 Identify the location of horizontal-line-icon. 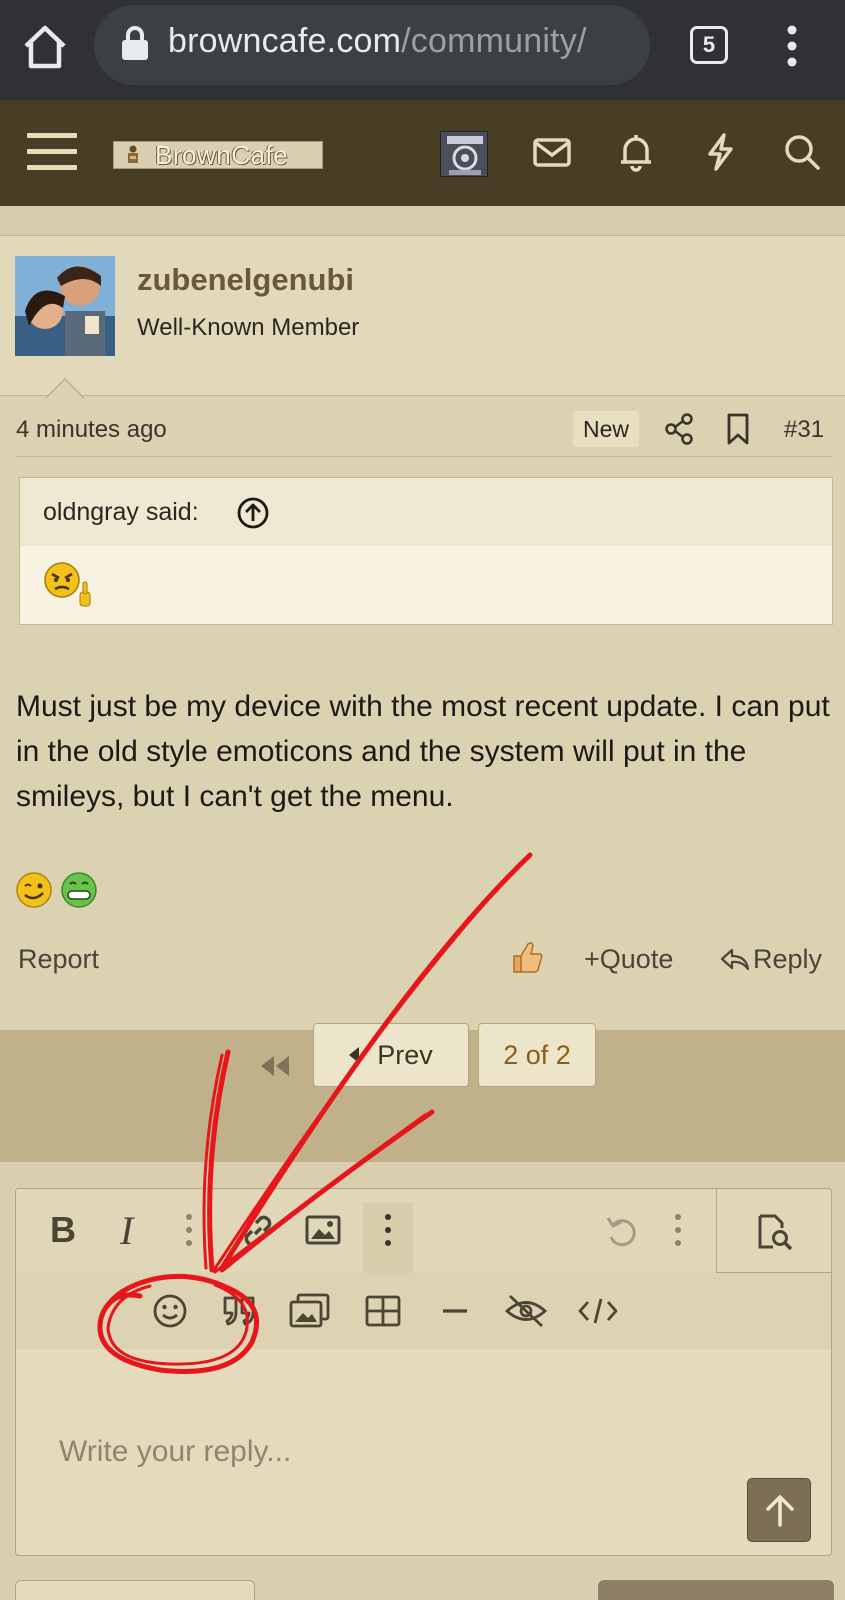
(455, 1311).